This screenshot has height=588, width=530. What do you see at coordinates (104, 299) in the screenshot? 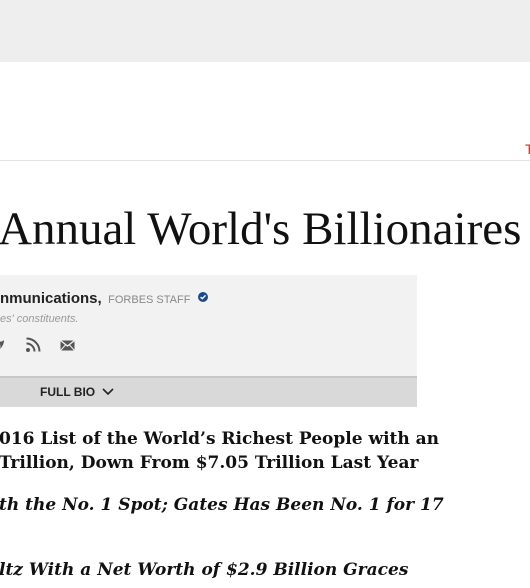
I see `author-byline: nmunications, FORBES STAFF` at bounding box center [104, 299].